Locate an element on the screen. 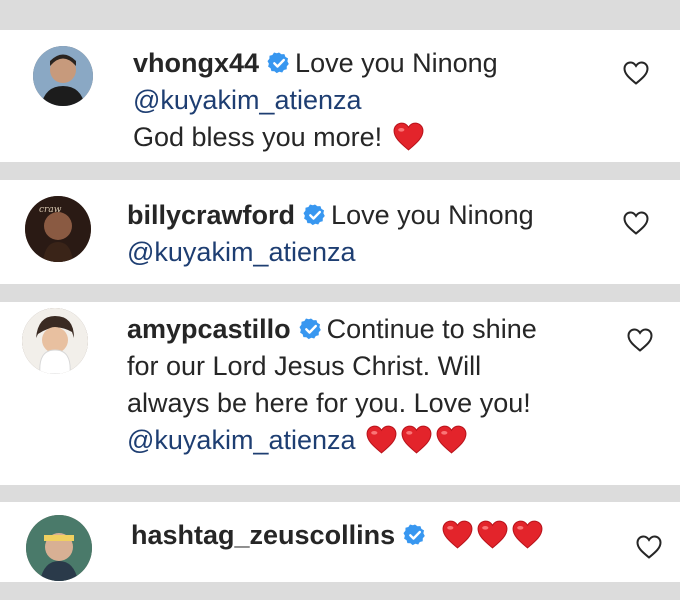 The image size is (680, 600). comment-text: always be here for you. Love you! is located at coordinates (329, 403).